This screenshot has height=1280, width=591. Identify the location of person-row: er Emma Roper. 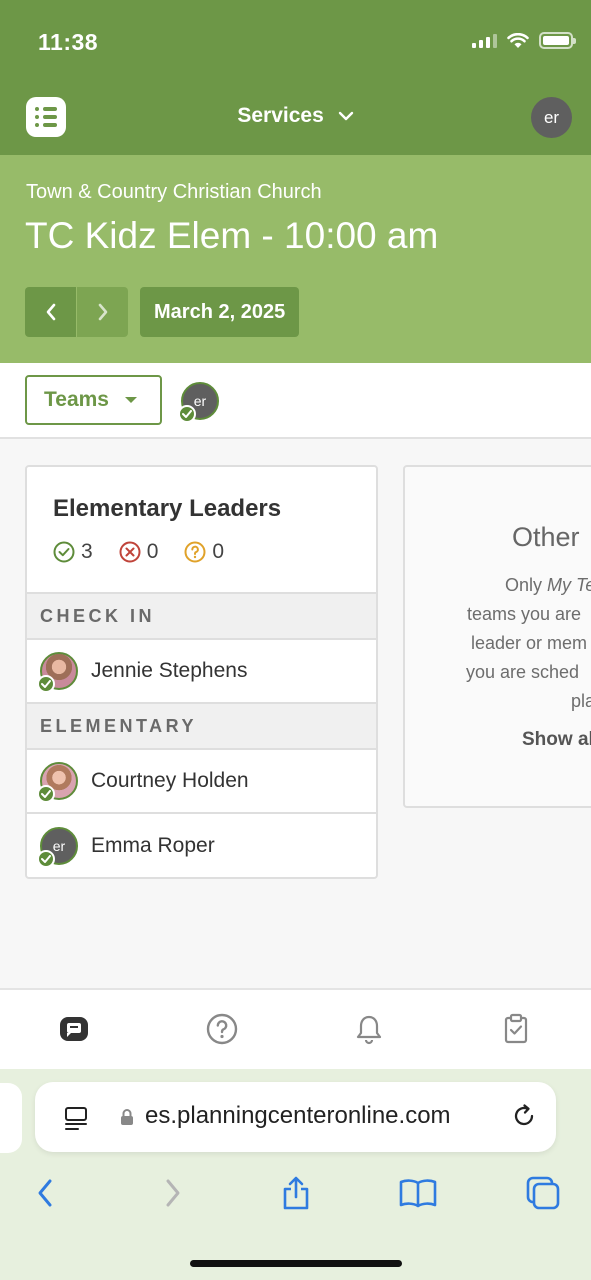
(201, 845).